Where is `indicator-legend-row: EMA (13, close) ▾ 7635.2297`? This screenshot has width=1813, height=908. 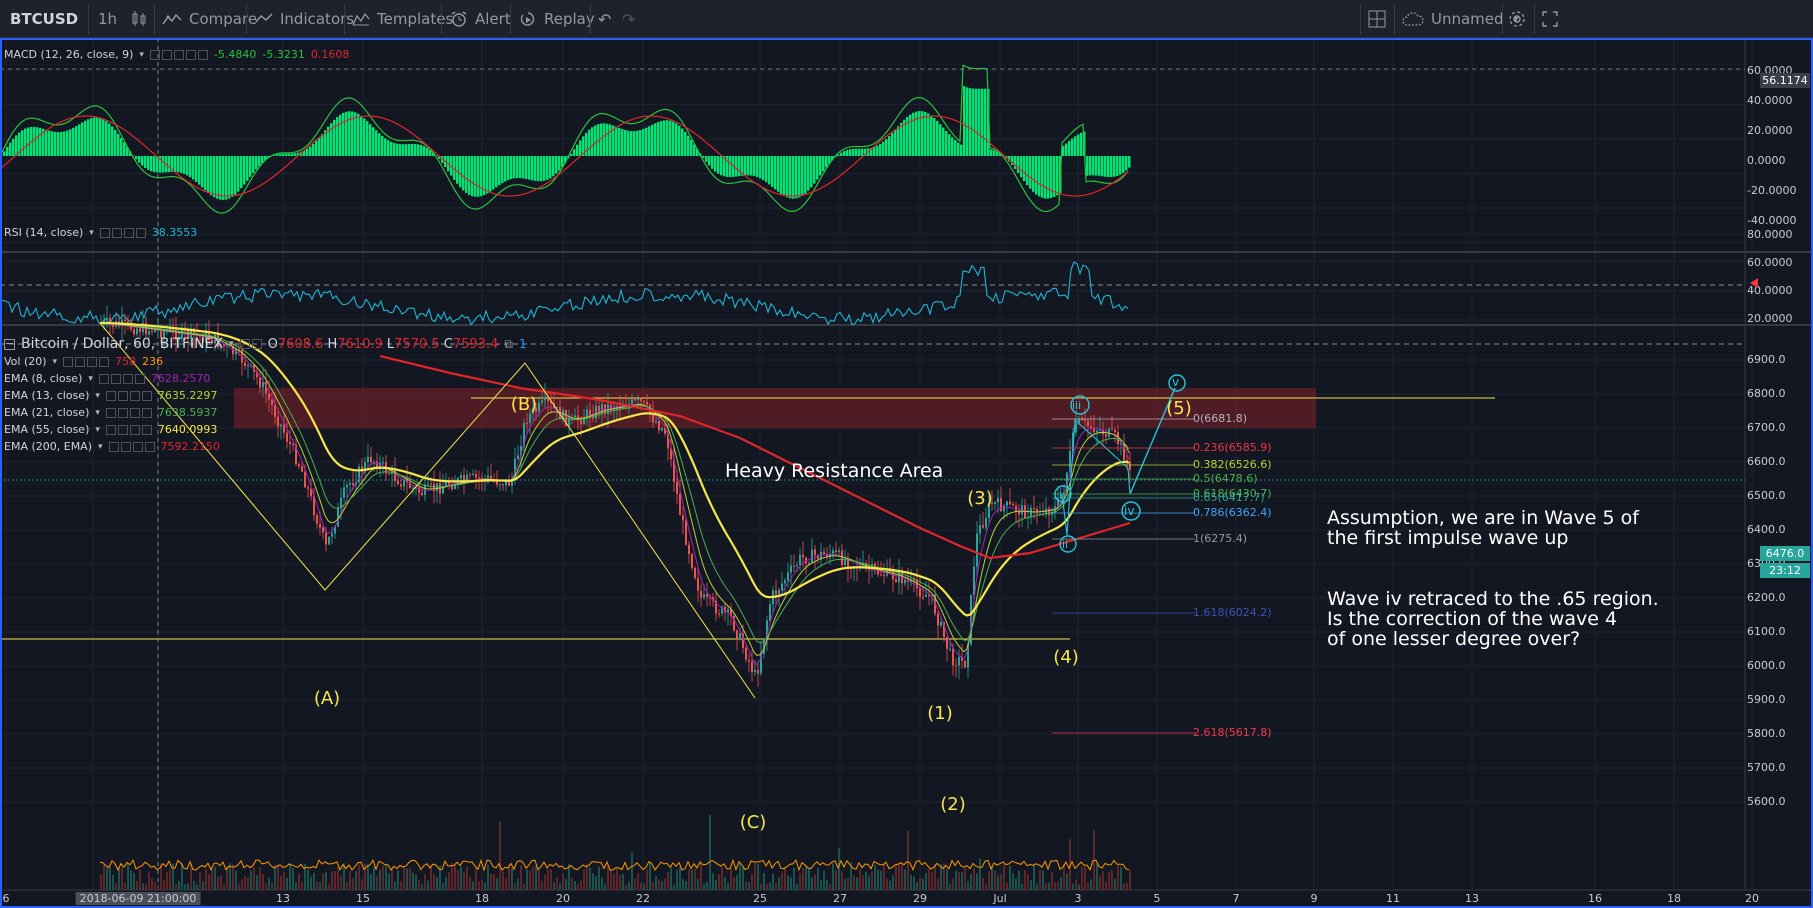 indicator-legend-row: EMA (13, close) ▾ 7635.2297 is located at coordinates (110, 395).